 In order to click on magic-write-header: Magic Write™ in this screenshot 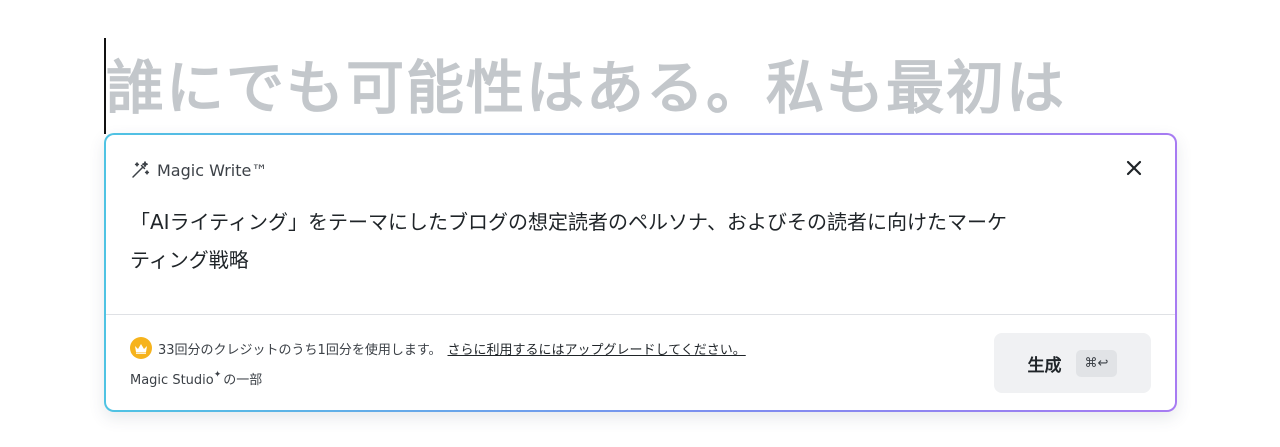, I will do `click(198, 170)`.